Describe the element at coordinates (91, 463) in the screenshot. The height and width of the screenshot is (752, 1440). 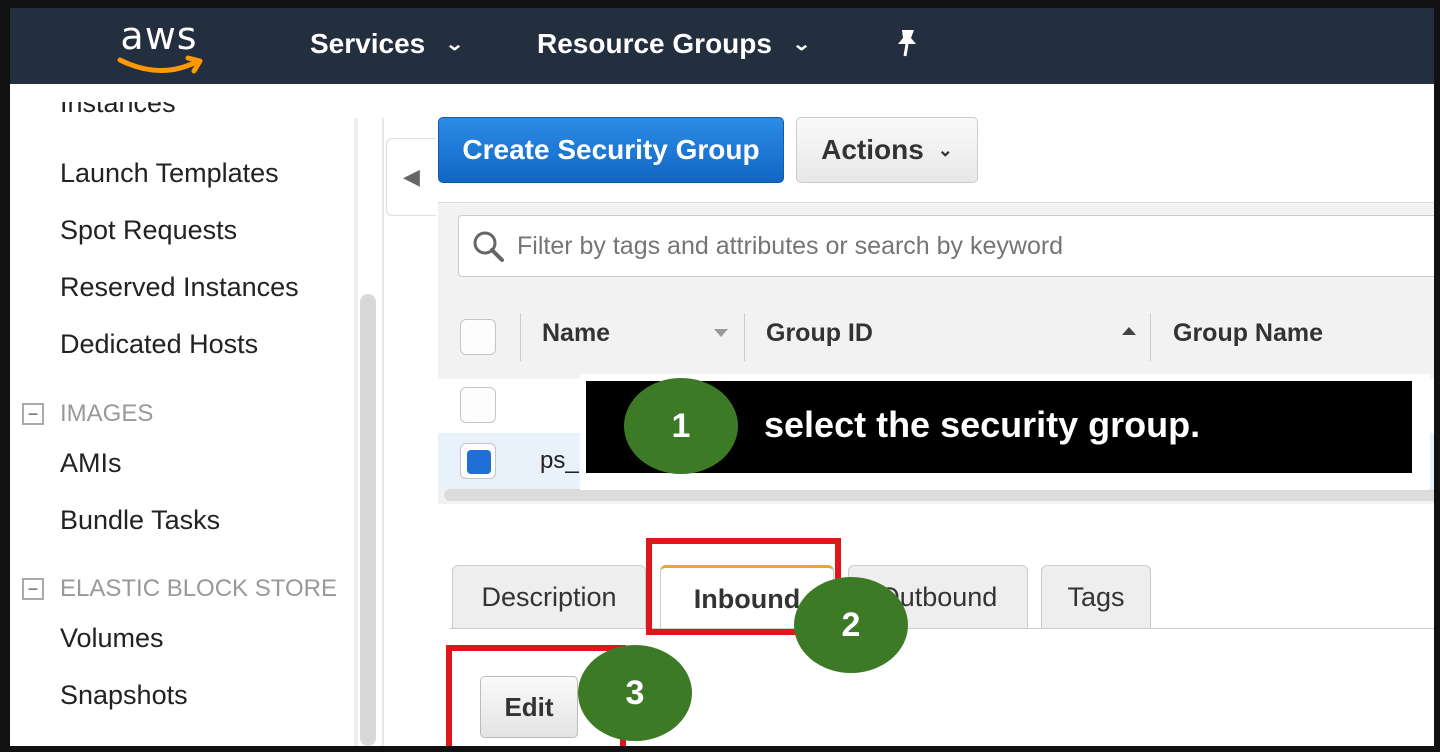
I see `sidebar-item-amis: AMIs` at that location.